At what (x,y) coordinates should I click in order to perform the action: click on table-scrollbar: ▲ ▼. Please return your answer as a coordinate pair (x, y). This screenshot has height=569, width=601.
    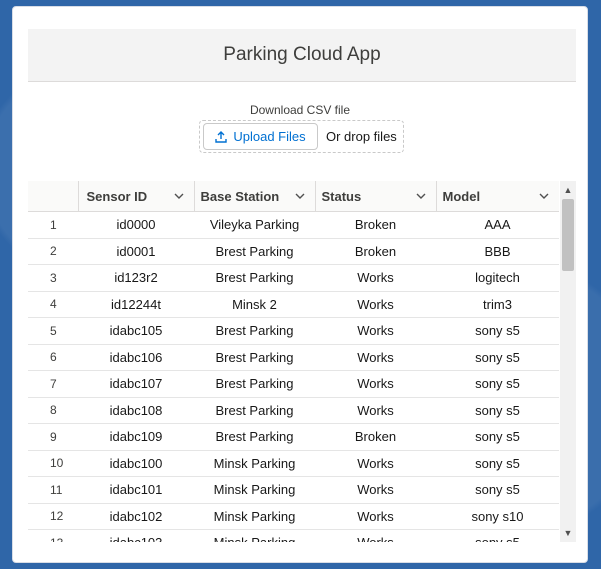
    Looking at the image, I should click on (568, 361).